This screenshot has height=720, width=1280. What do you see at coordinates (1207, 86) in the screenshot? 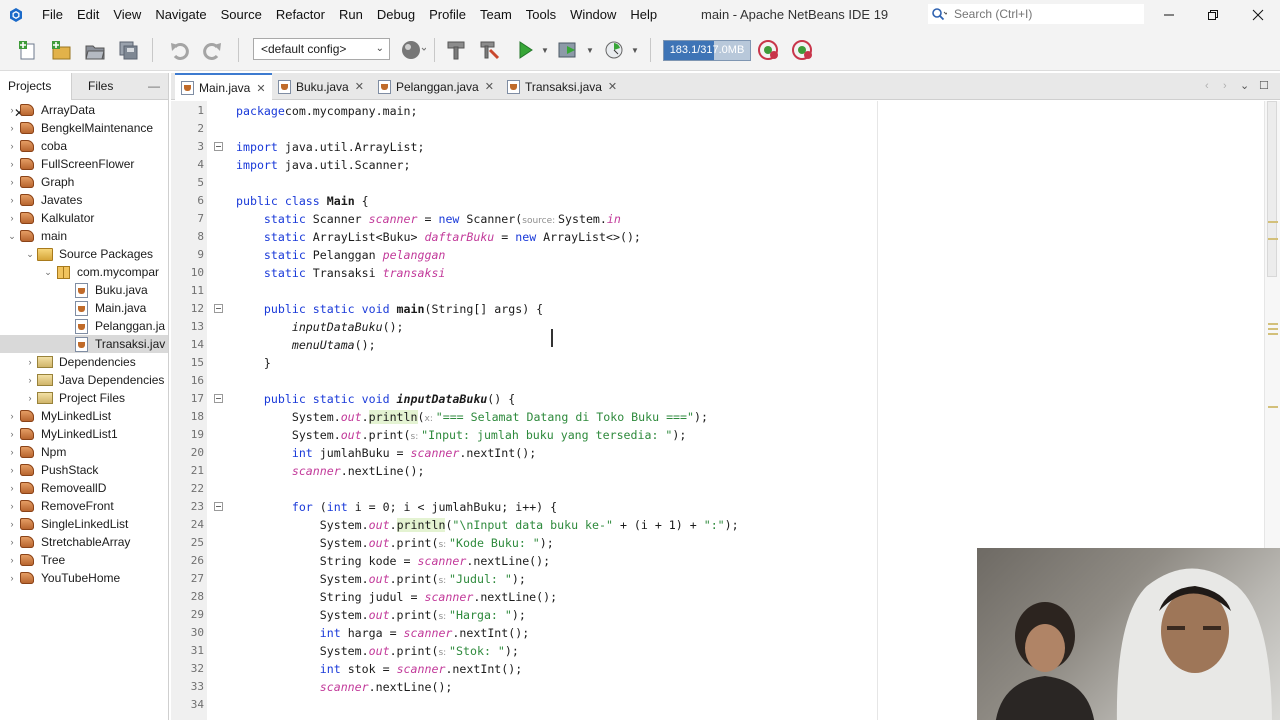
I see `chevron-left-icon: ‹` at bounding box center [1207, 86].